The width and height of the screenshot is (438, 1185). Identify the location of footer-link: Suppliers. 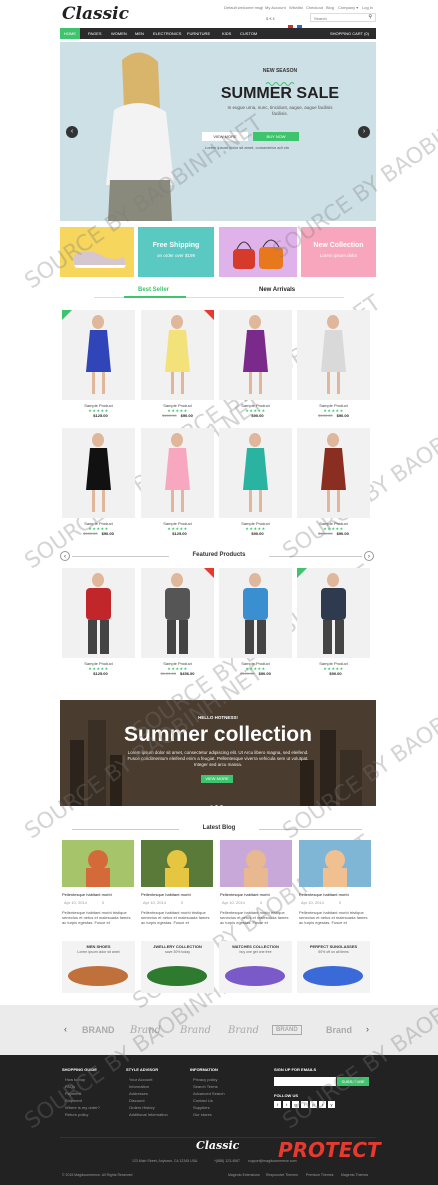
(201, 1107).